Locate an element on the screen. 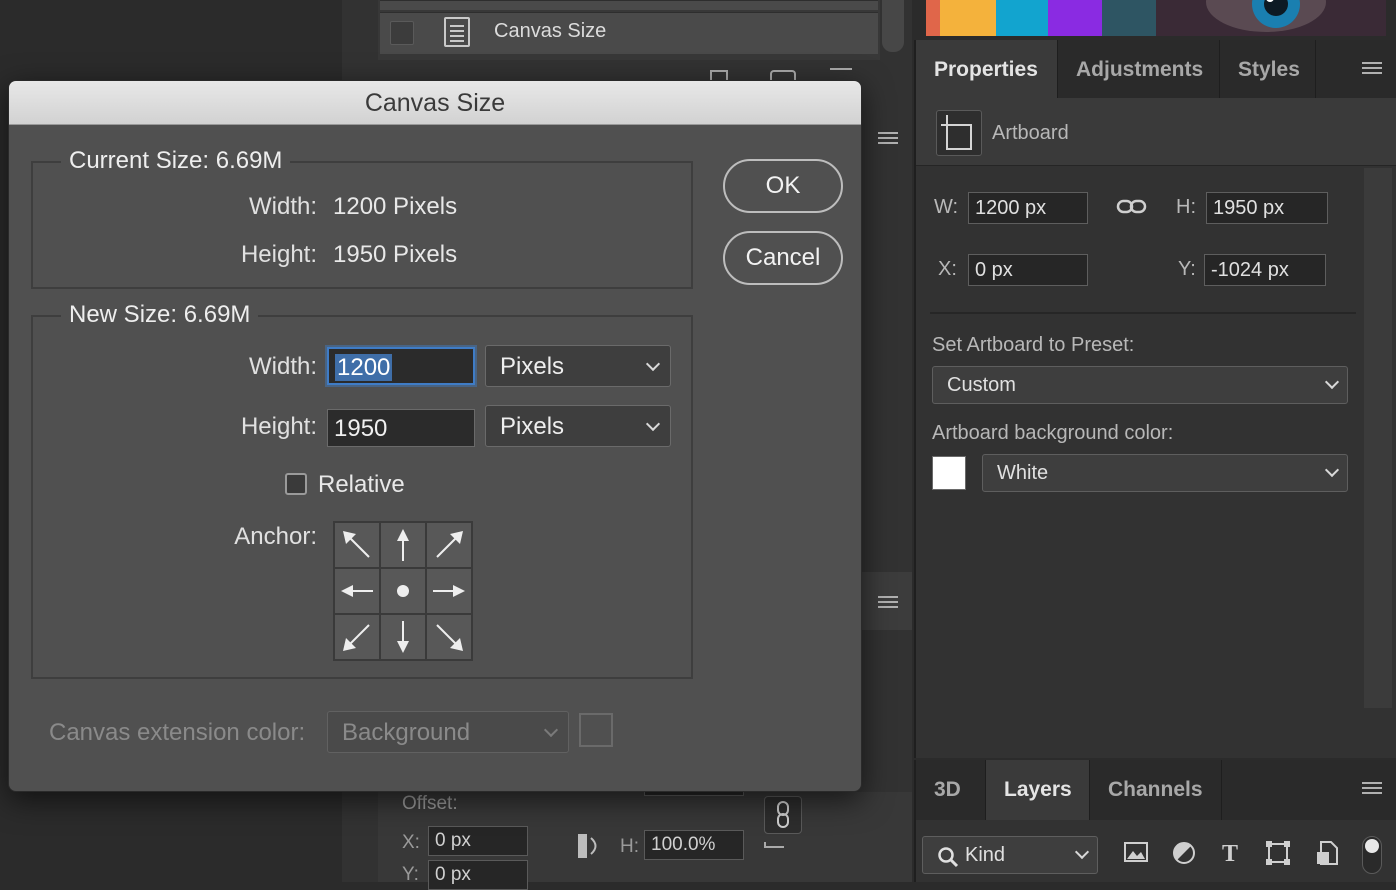 This screenshot has width=1396, height=890. anchor-grid is located at coordinates (403, 591).